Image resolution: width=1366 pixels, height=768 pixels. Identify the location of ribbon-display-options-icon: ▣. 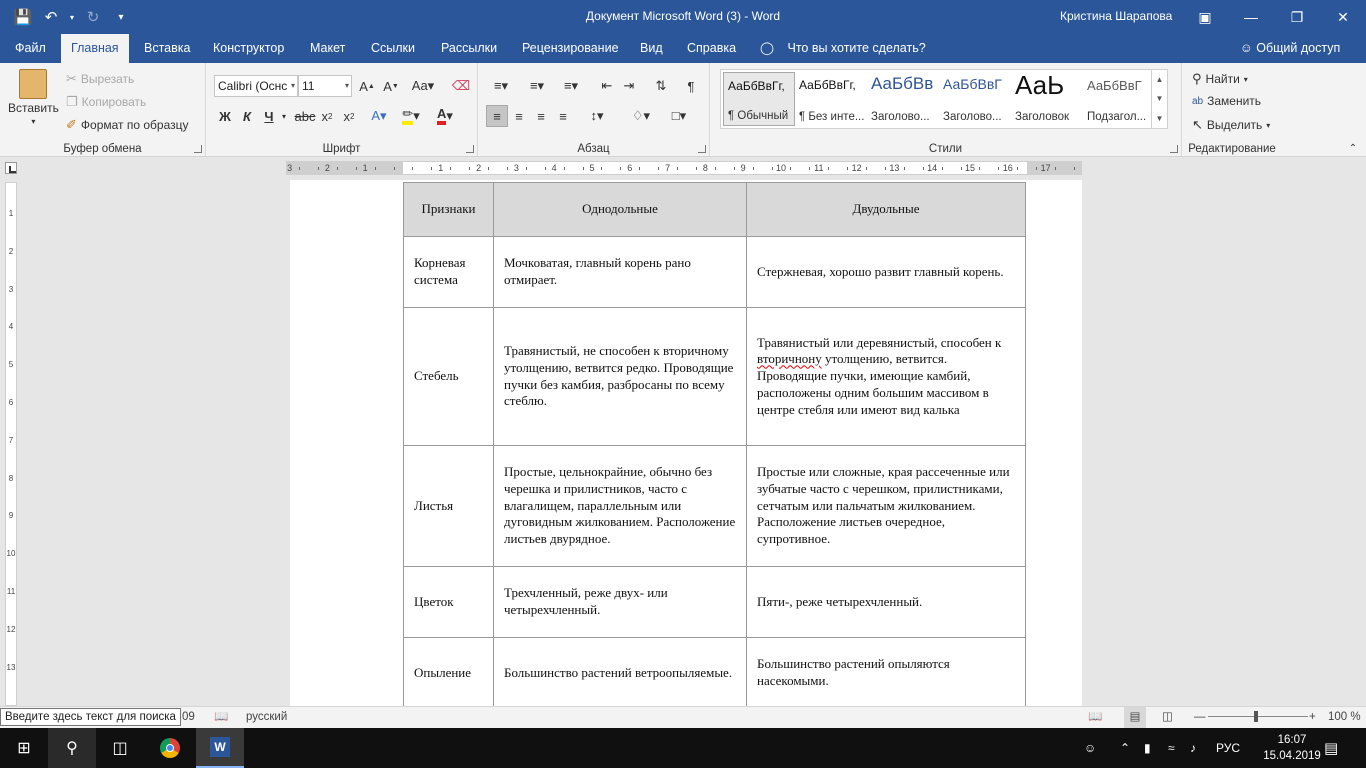
(1205, 17).